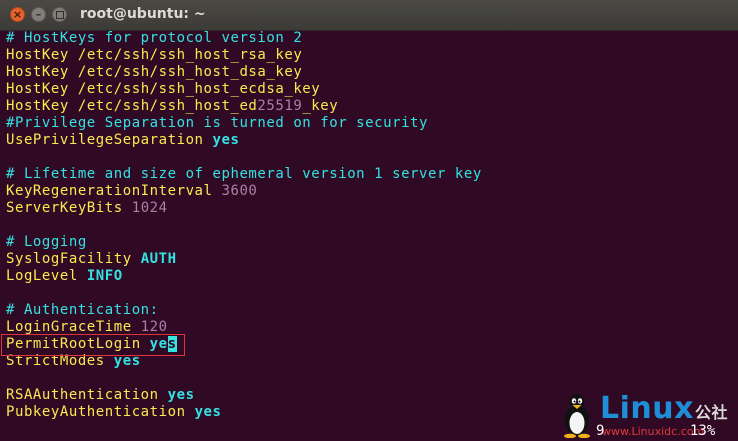 Image resolution: width=738 pixels, height=441 pixels. I want to click on maximize-icon, so click(59, 14).